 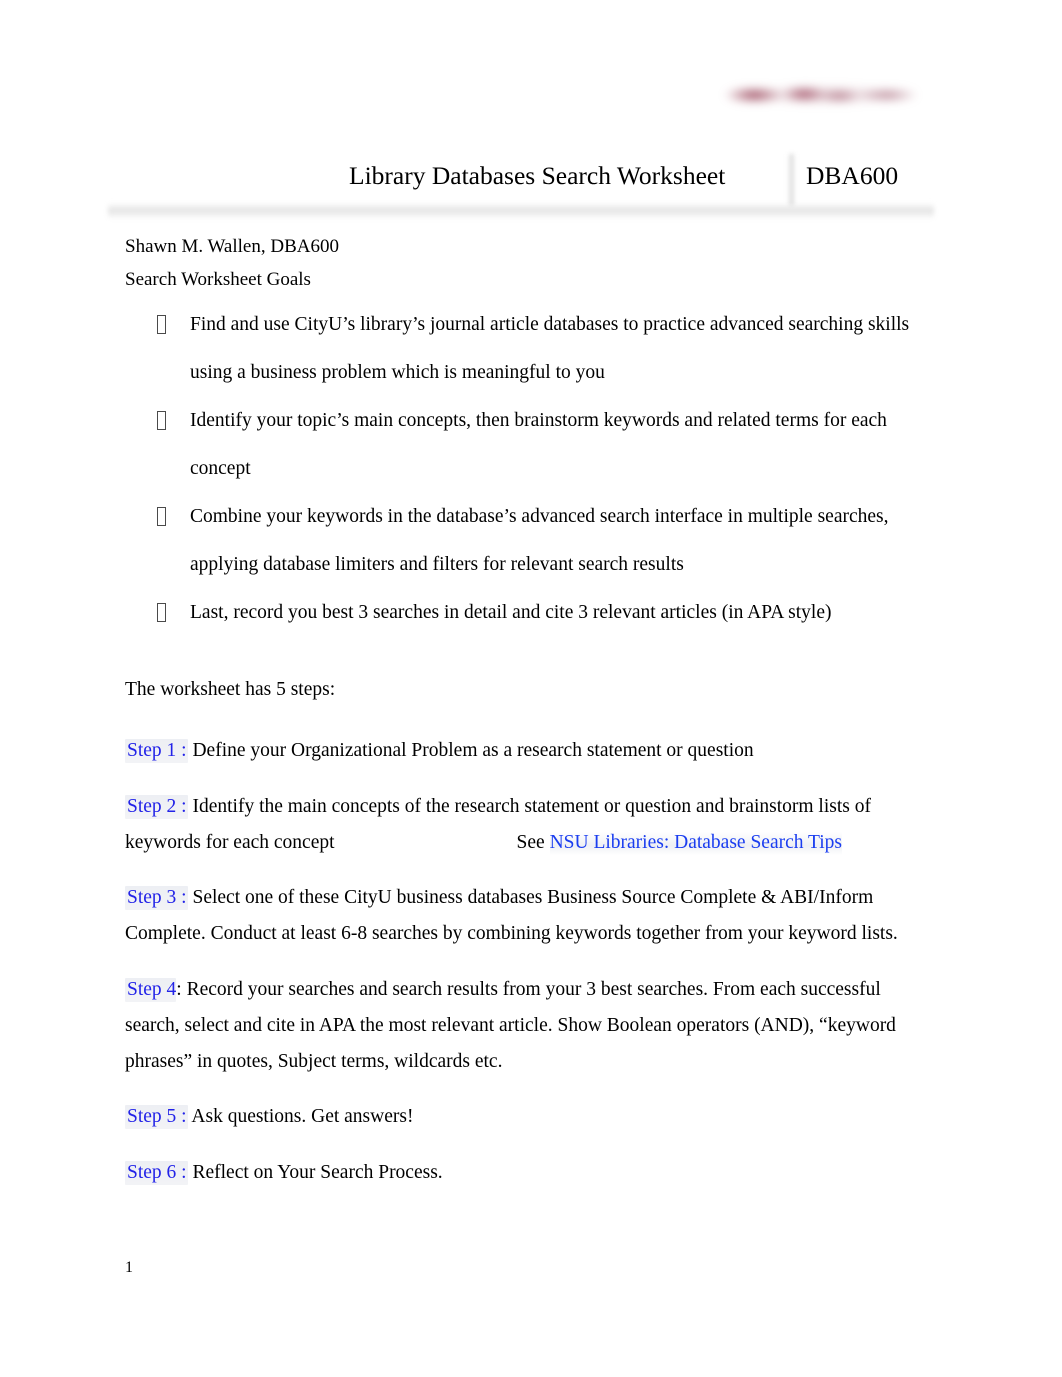 I want to click on step-5-body: Ask questions. Get answers!, so click(x=300, y=1116).